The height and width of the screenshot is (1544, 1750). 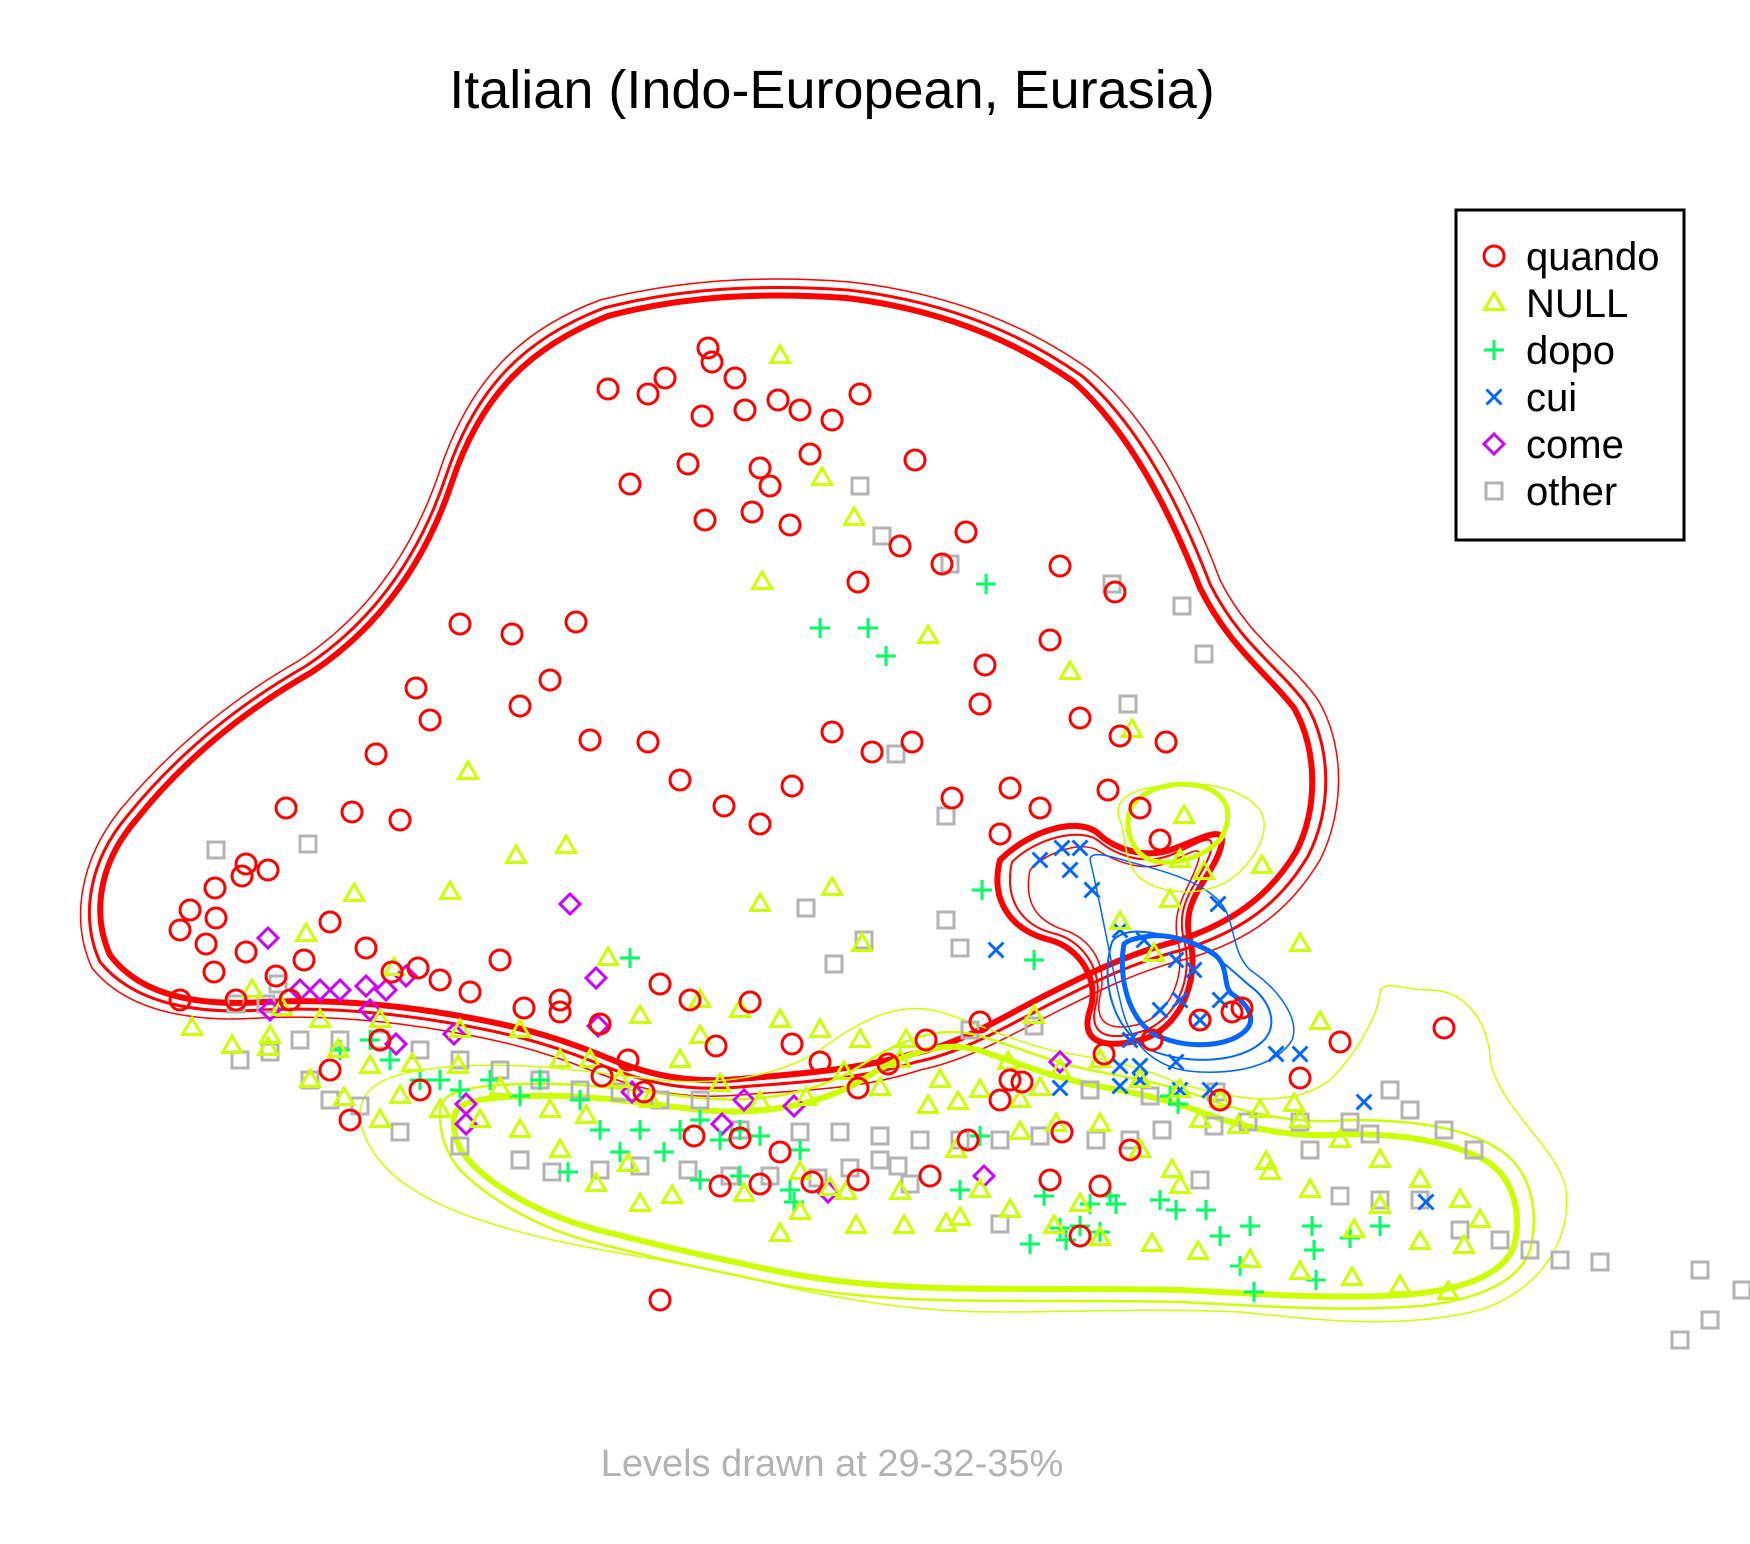 What do you see at coordinates (1570, 351) in the screenshot?
I see `legend-label-dopo: dopo` at bounding box center [1570, 351].